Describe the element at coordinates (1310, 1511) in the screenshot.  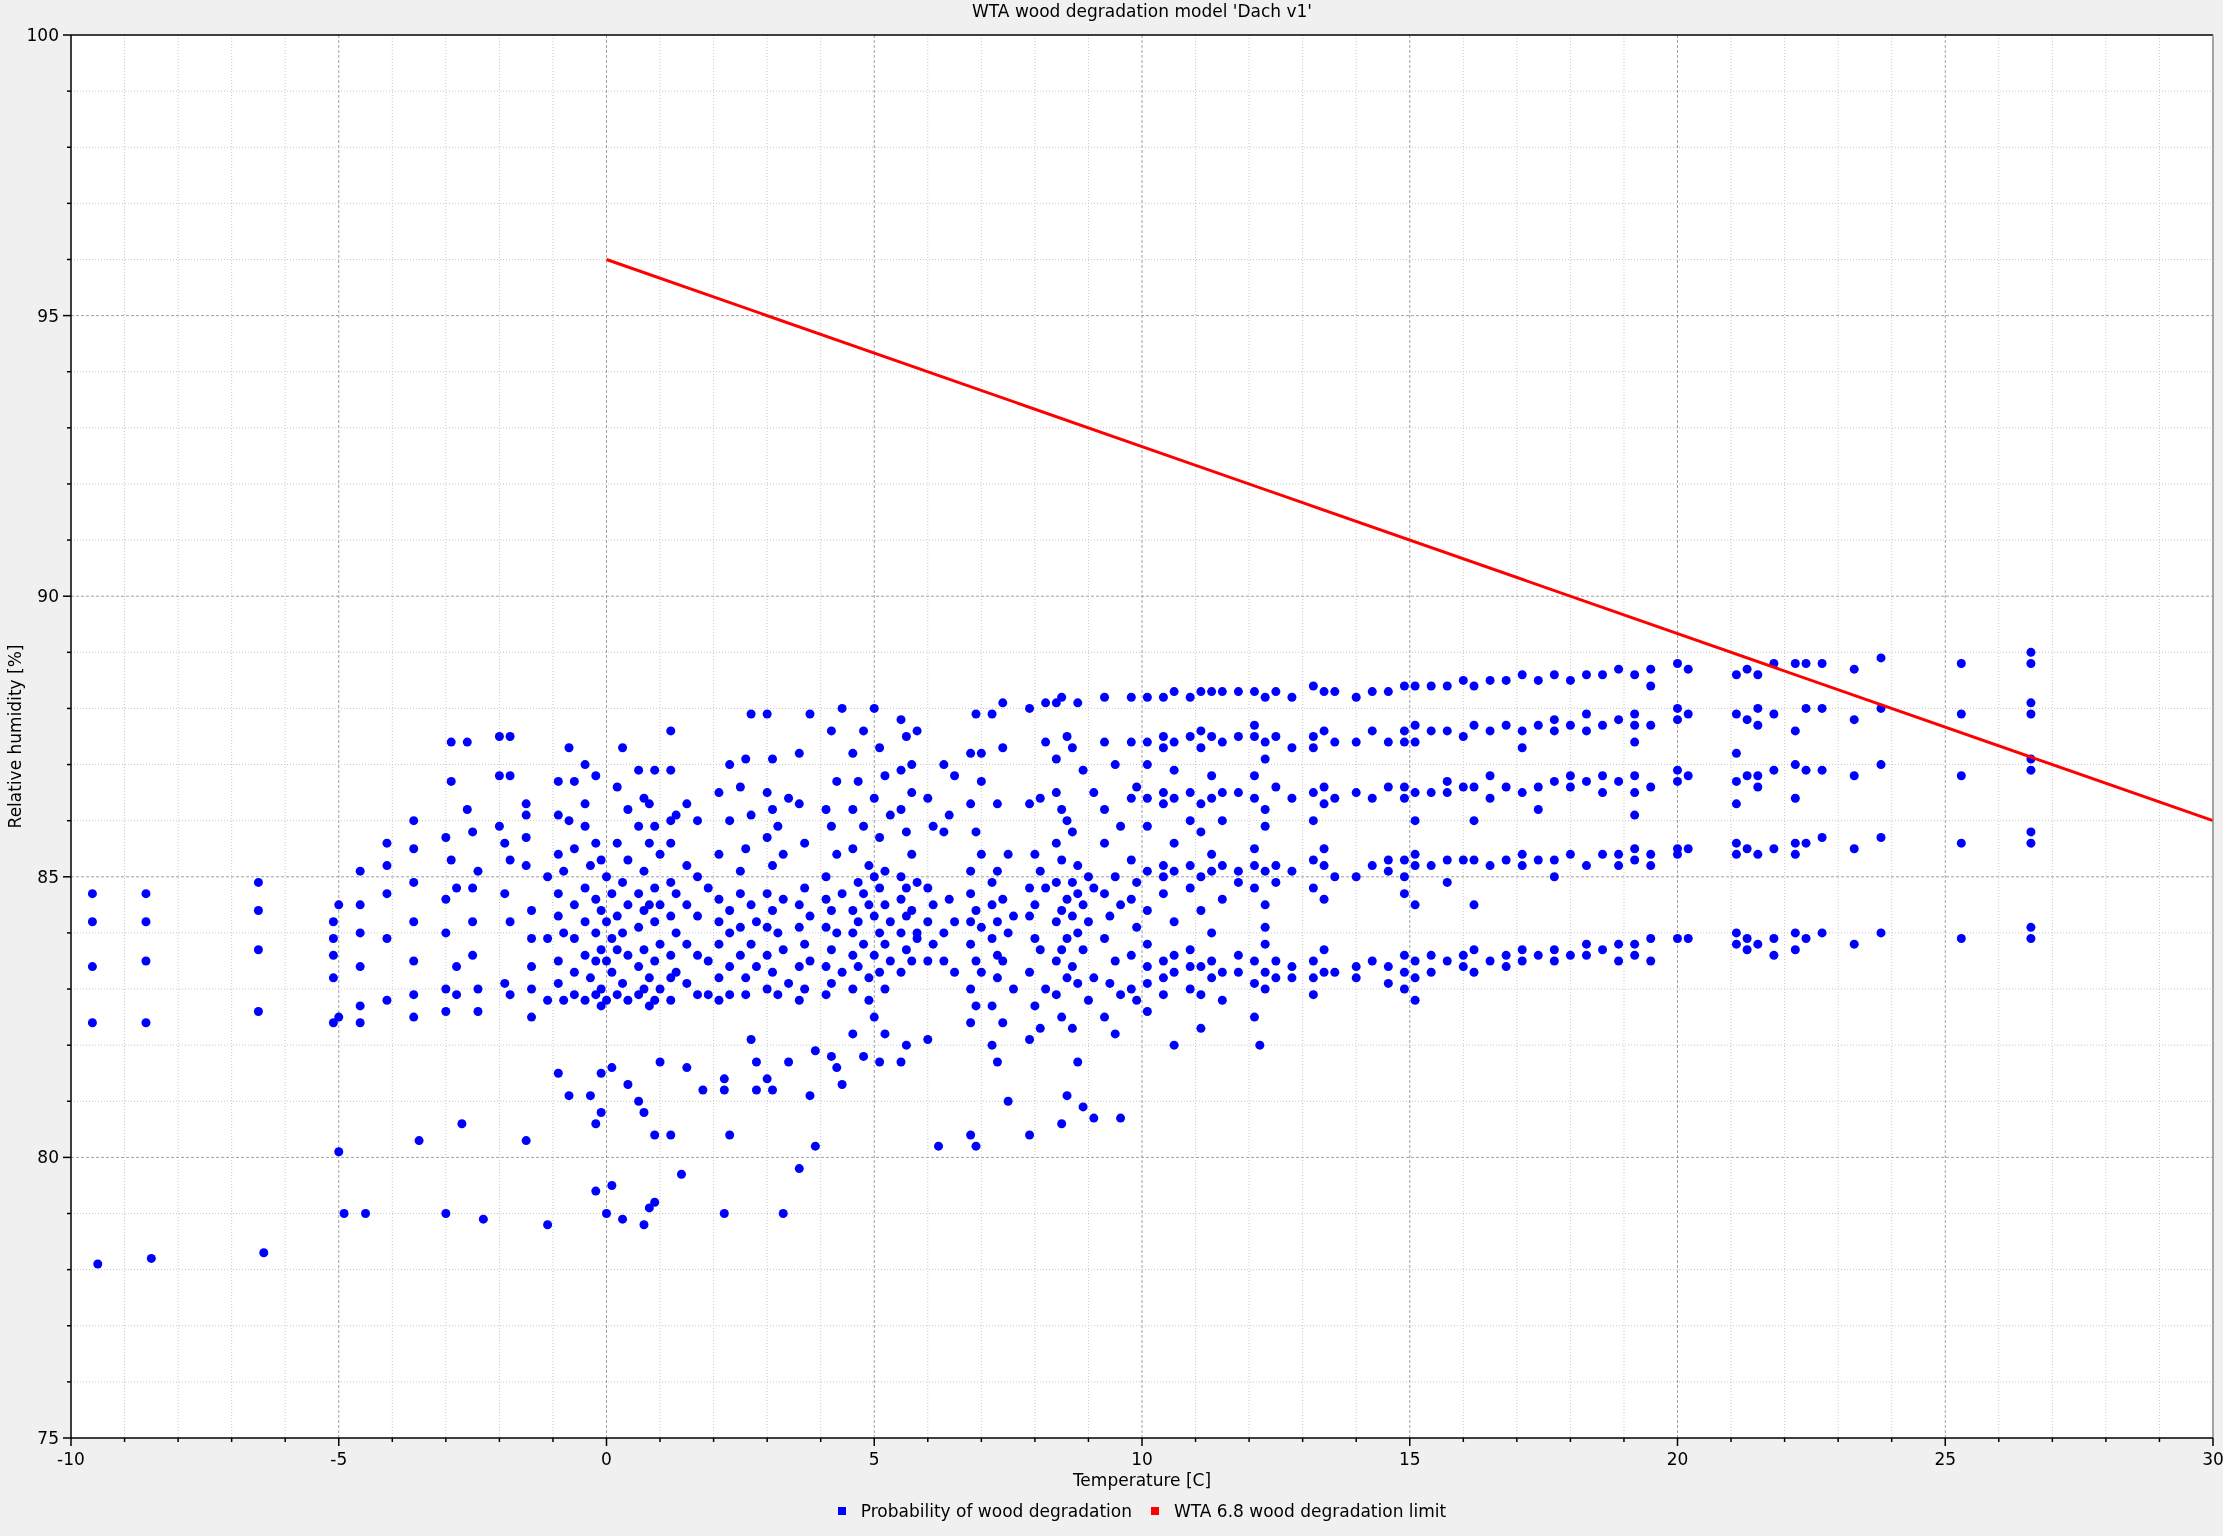
I see `legend-label: WTA 6.8 wood degradation limit` at that location.